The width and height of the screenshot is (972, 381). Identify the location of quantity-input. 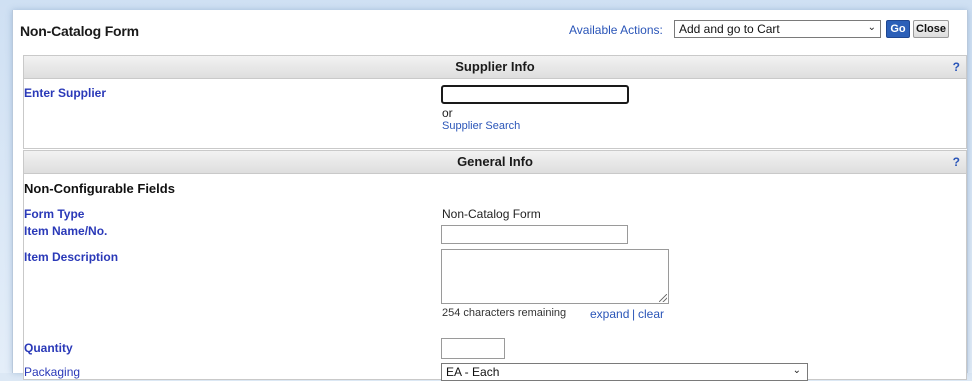
(473, 348).